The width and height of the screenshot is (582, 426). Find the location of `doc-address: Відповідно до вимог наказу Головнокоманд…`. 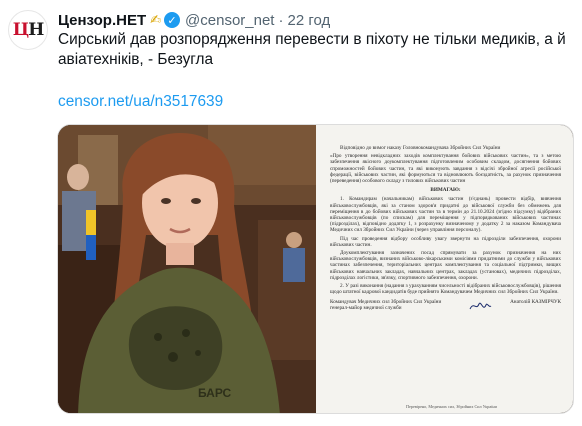

doc-address: Відповідно до вимог наказу Головнокоманд… is located at coordinates (420, 148).